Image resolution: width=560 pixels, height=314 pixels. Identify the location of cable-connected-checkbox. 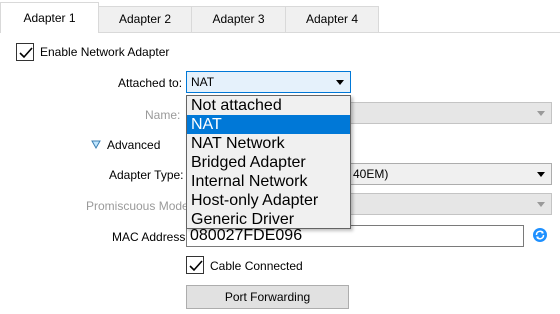
(195, 265).